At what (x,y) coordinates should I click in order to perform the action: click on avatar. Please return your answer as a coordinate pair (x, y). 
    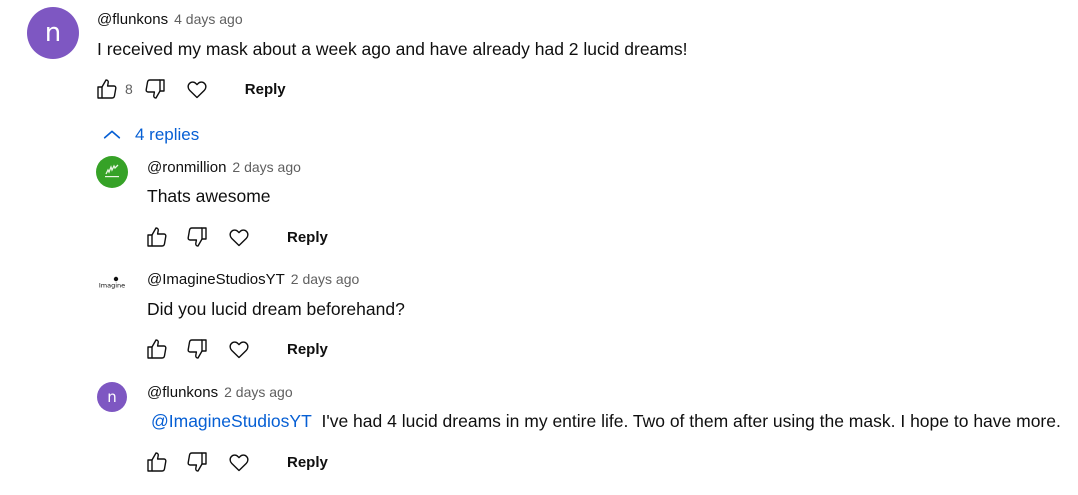
    Looking at the image, I should click on (112, 172).